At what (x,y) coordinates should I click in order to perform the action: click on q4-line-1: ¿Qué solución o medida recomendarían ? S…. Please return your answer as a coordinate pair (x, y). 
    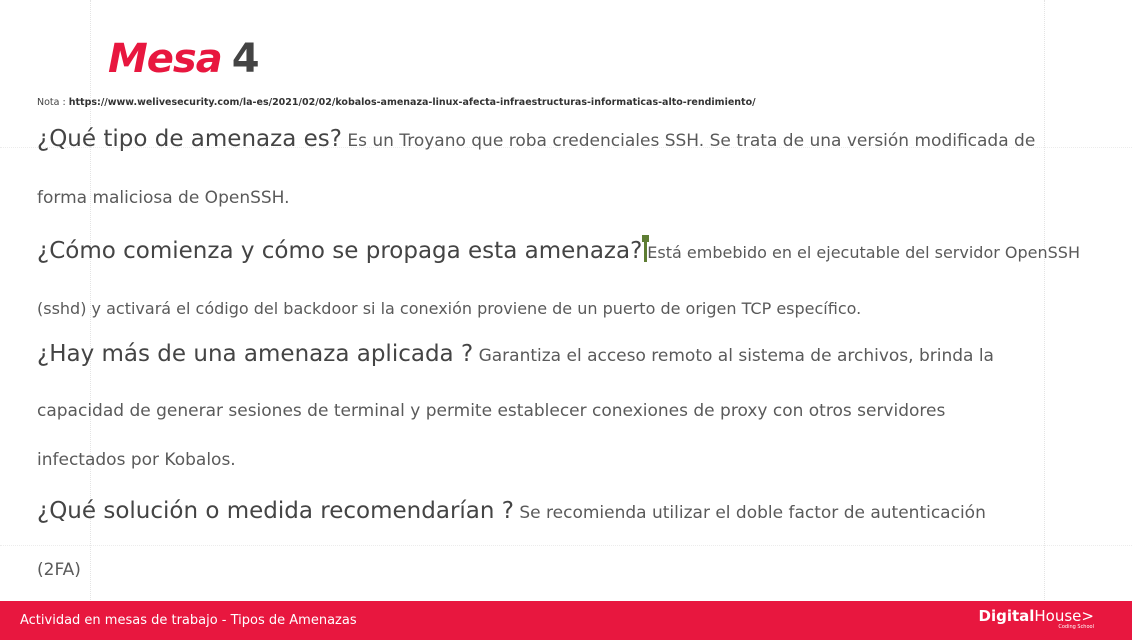
    Looking at the image, I should click on (511, 511).